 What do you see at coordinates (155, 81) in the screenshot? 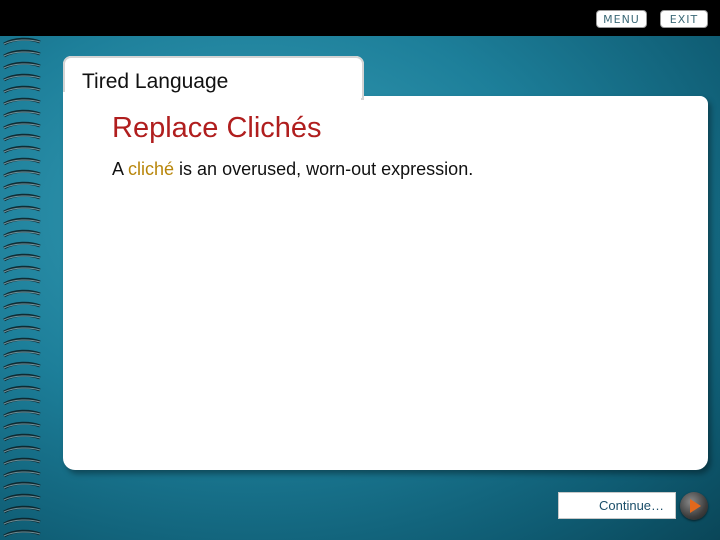
I see `section-title: Tired Language` at bounding box center [155, 81].